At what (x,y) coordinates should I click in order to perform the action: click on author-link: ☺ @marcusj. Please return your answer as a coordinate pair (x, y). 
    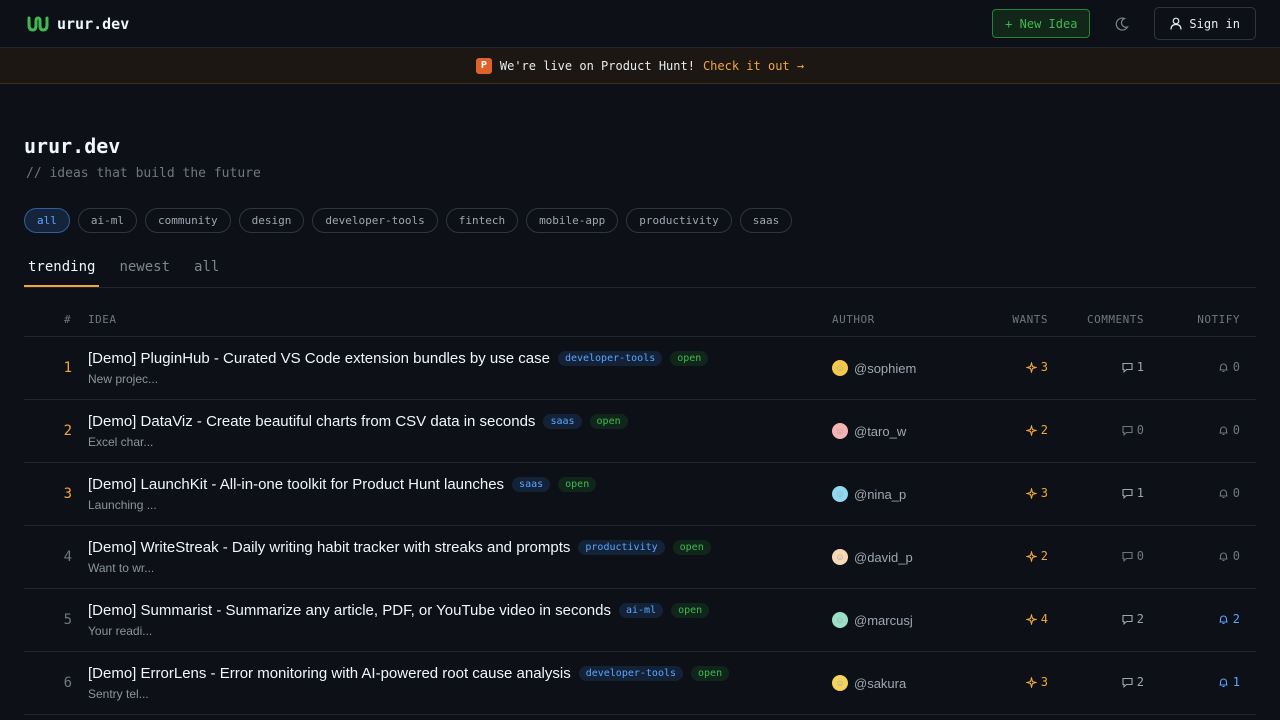
    Looking at the image, I should click on (872, 620).